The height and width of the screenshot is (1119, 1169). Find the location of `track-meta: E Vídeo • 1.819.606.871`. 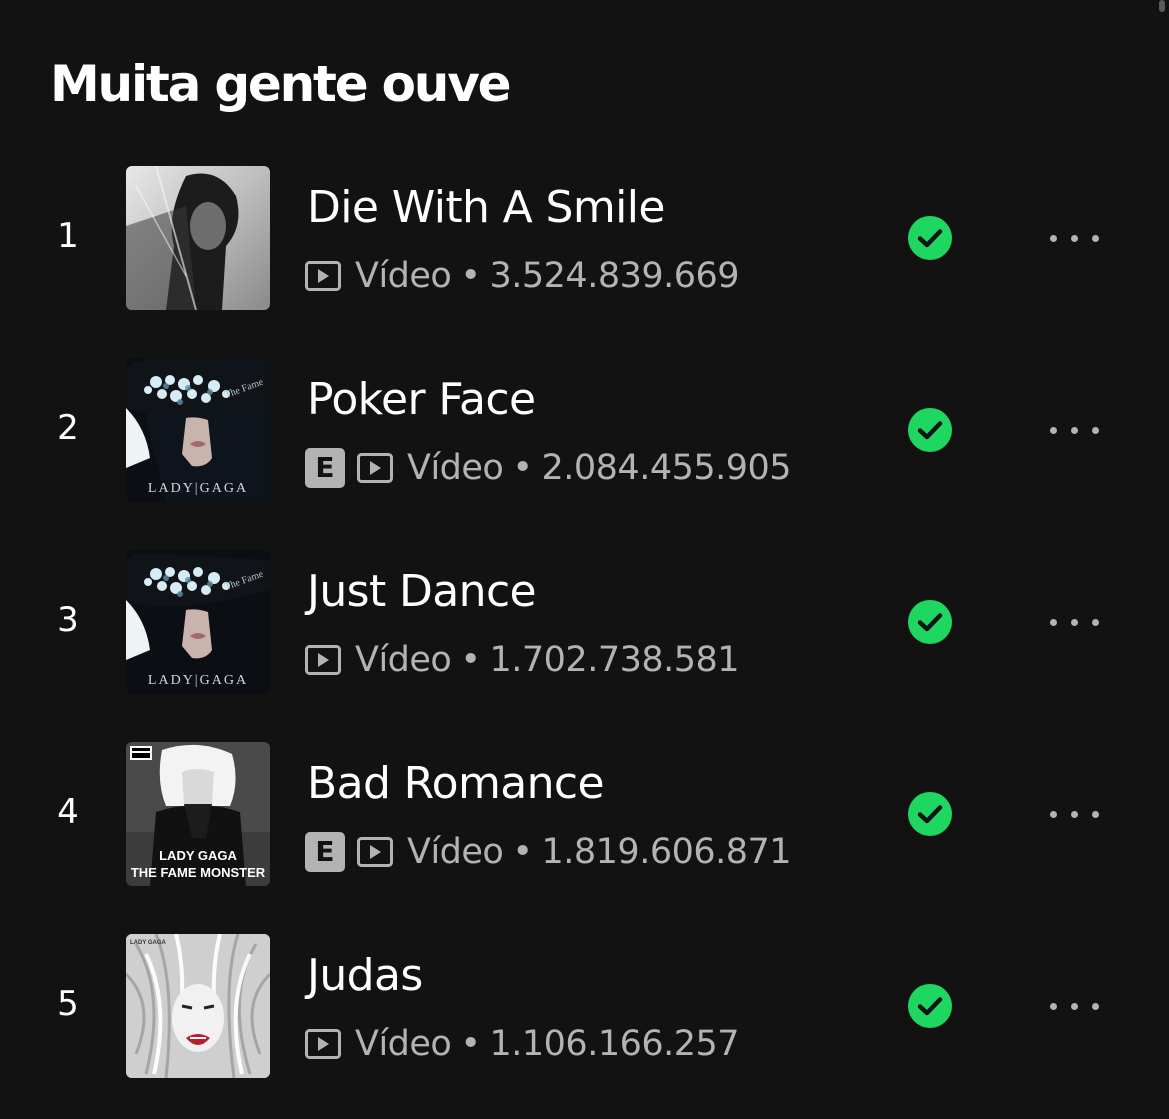

track-meta: E Vídeo • 1.819.606.871 is located at coordinates (548, 852).